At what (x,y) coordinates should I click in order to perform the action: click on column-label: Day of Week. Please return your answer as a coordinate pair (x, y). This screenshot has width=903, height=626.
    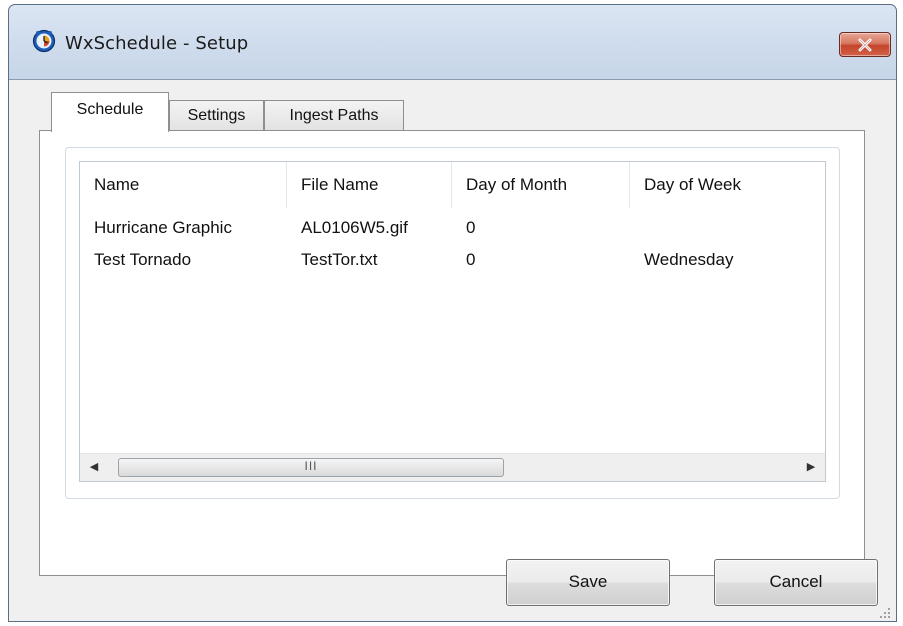
    Looking at the image, I should click on (693, 184).